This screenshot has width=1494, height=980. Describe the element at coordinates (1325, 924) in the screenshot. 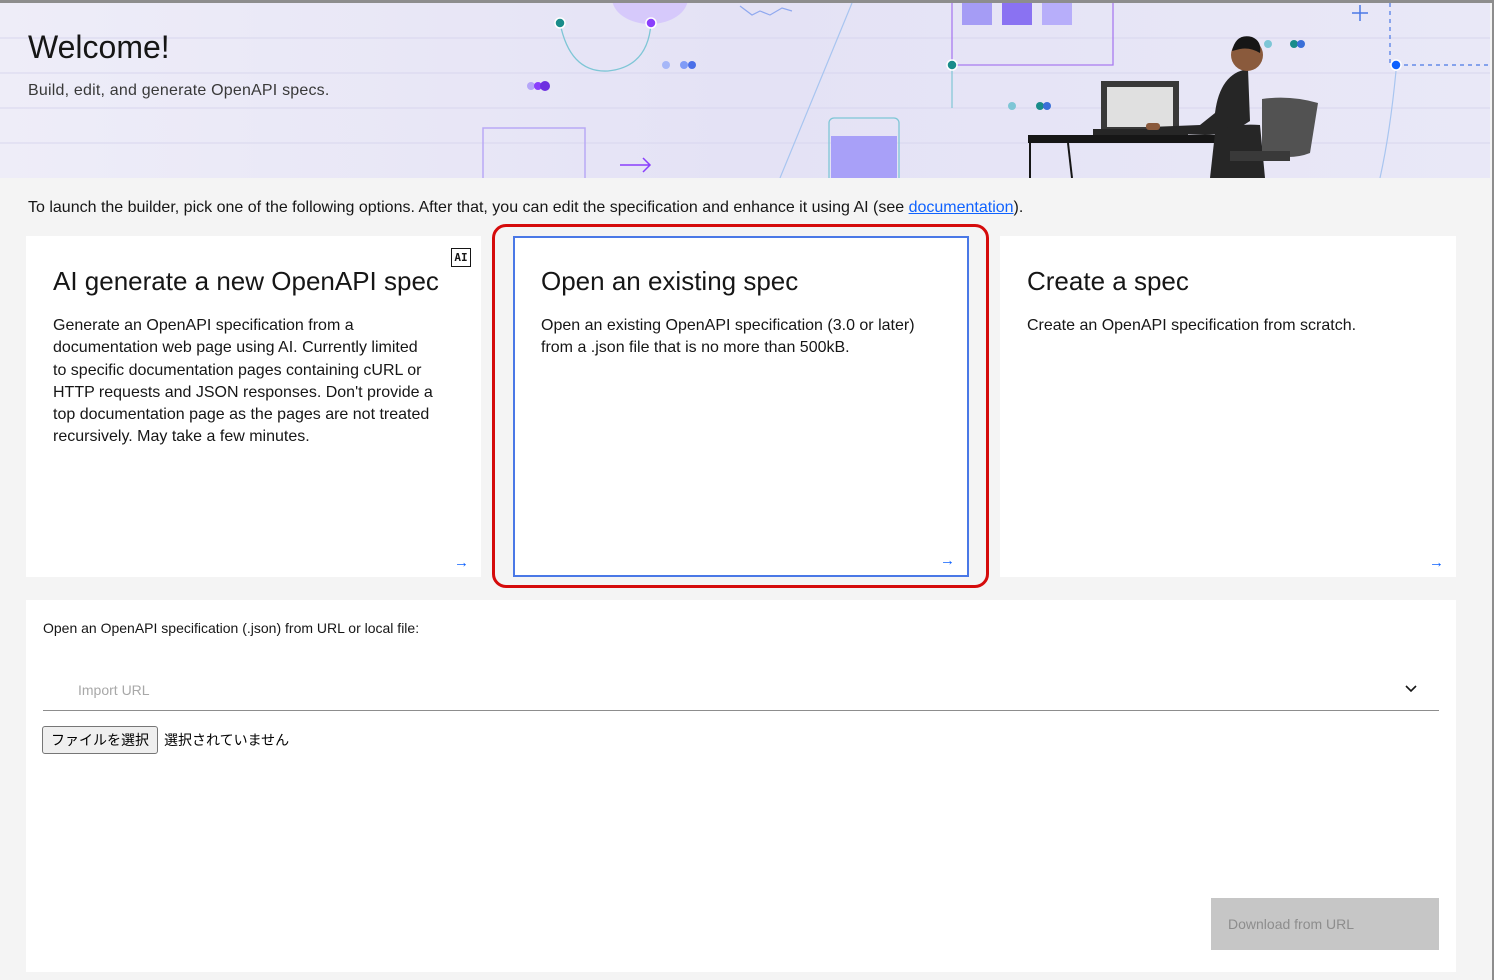

I see `download-from-url-button: Download from URL` at that location.